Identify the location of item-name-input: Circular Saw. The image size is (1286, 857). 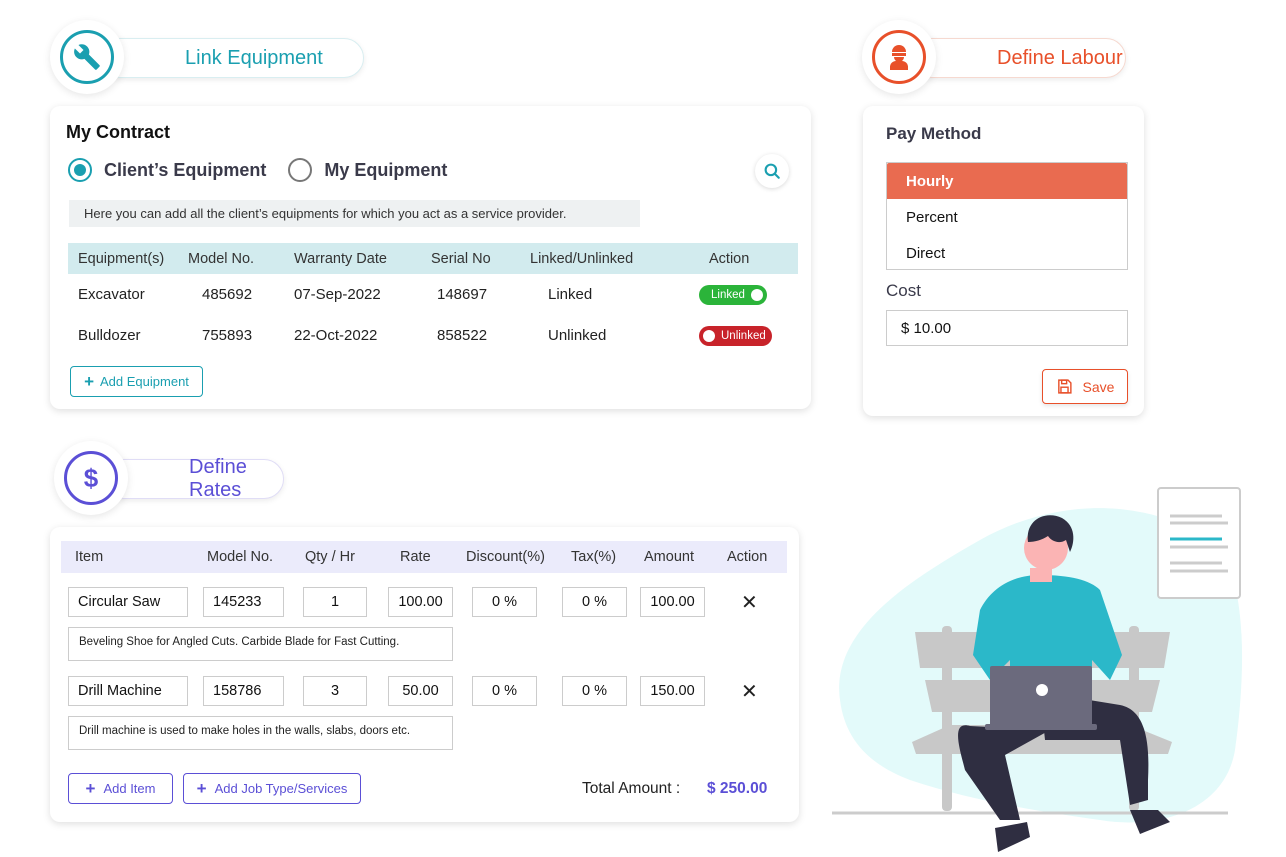
(128, 602).